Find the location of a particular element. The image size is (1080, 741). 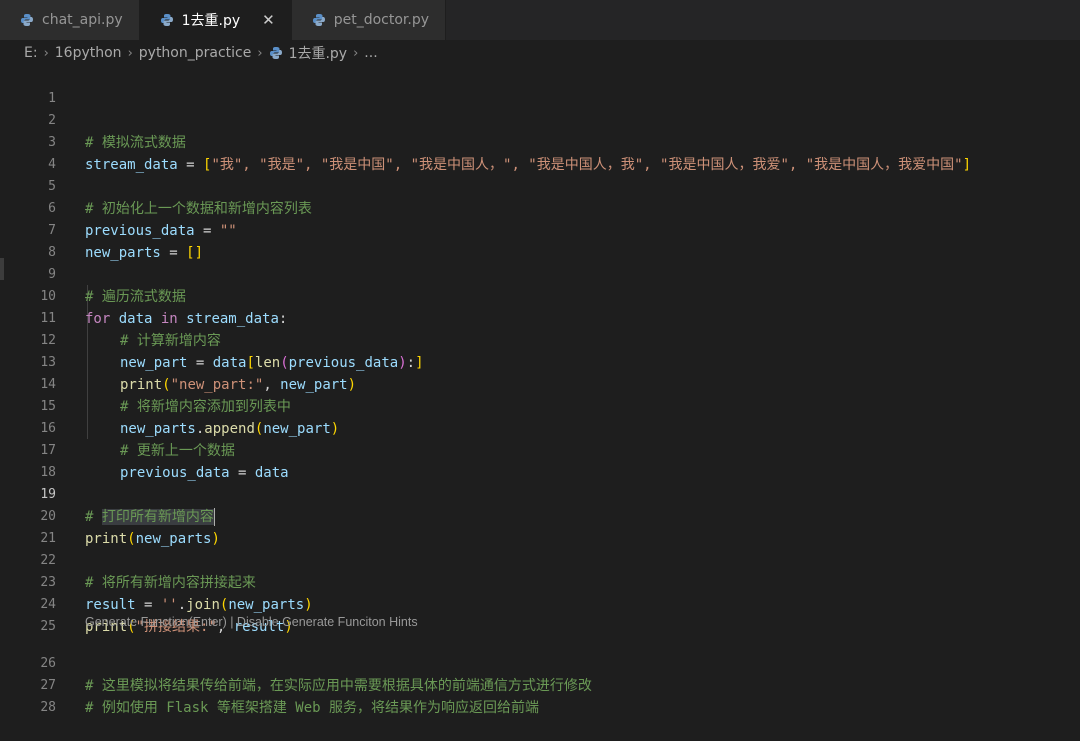

tab-label: pet_doctor.py is located at coordinates (381, 20).